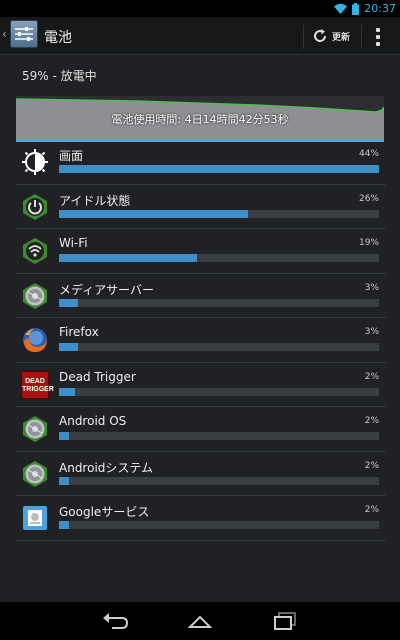 Image resolution: width=400 pixels, height=640 pixels. I want to click on usage-row: Android OS 2%, so click(201, 429).